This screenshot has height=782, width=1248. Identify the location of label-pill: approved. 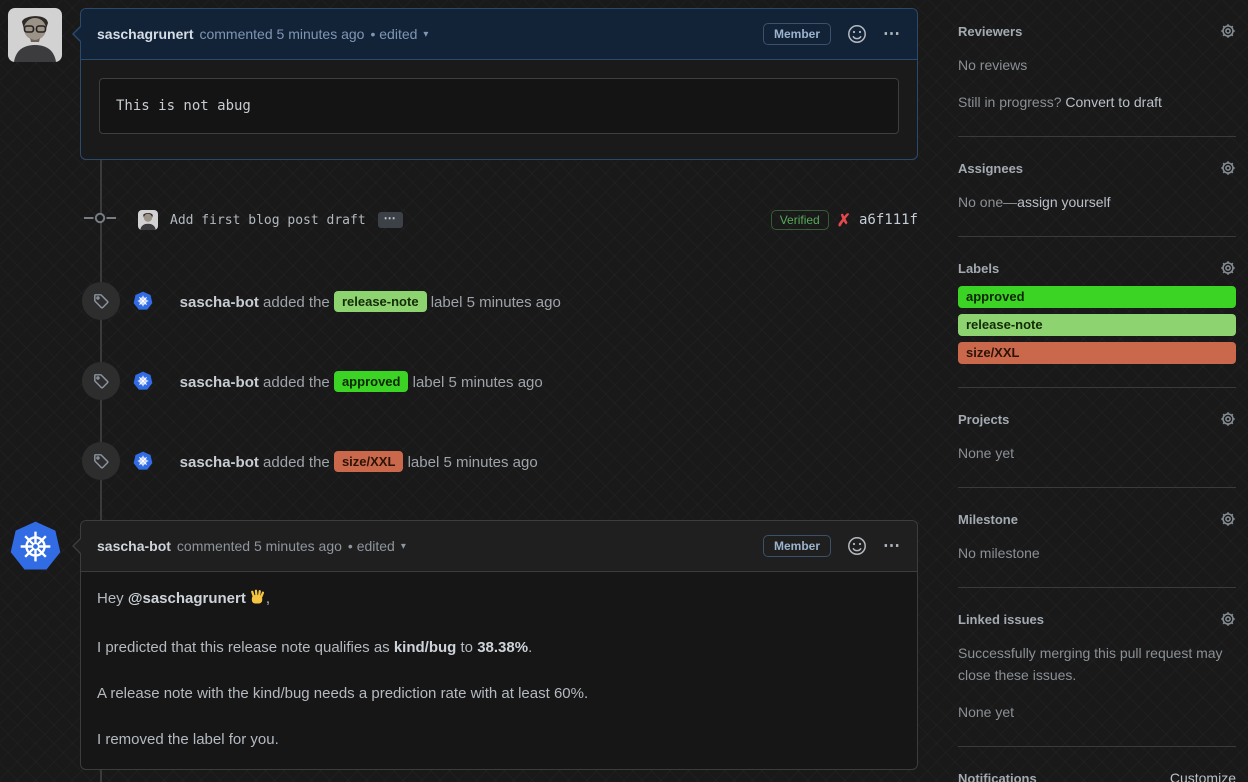
(371, 381).